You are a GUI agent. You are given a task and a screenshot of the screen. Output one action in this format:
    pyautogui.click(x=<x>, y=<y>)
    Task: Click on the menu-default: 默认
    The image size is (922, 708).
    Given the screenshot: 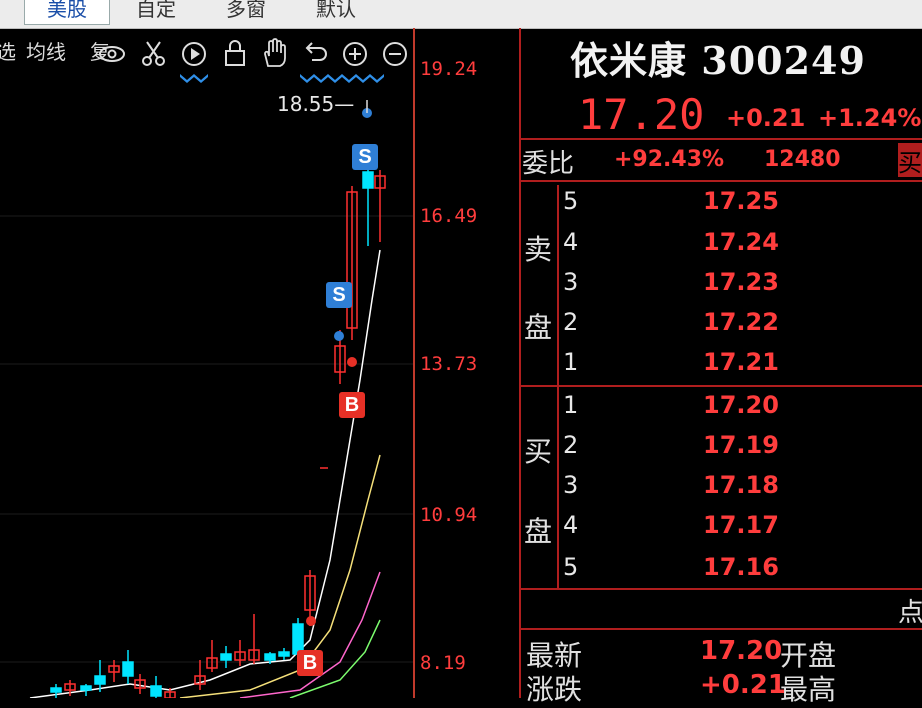 What is the action you would take?
    pyautogui.click(x=336, y=12)
    